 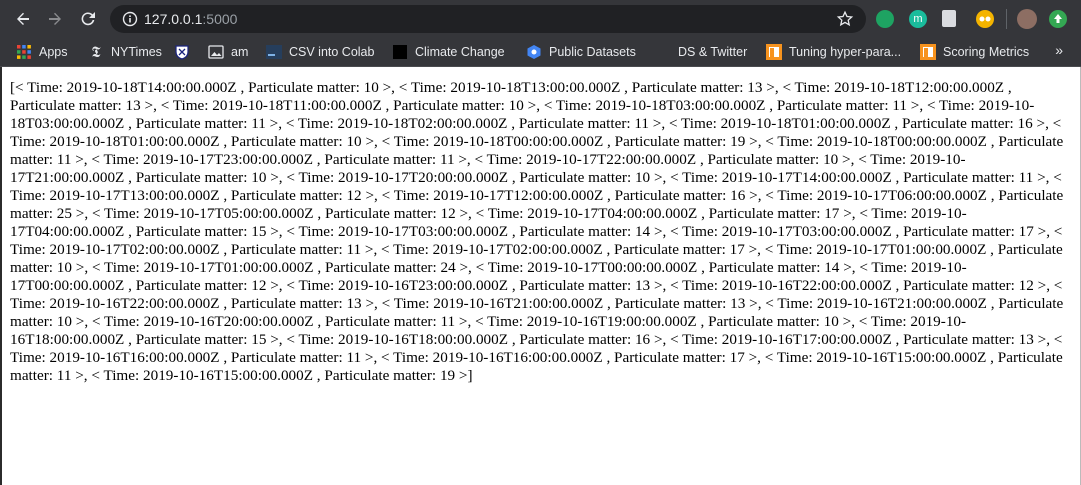 I want to click on bookmark-label: NYTimes, so click(x=136, y=52).